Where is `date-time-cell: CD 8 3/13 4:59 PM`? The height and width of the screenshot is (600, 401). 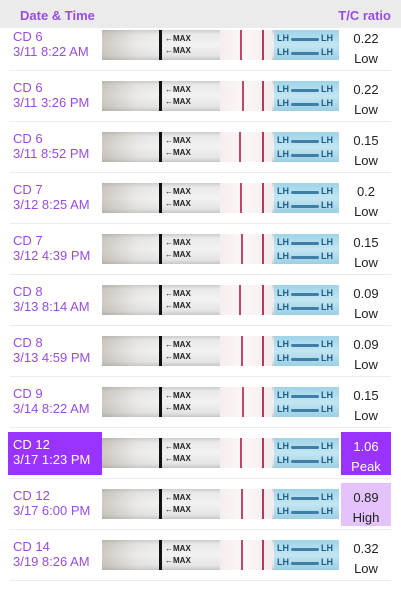
date-time-cell: CD 8 3/13 4:59 PM is located at coordinates (55, 351).